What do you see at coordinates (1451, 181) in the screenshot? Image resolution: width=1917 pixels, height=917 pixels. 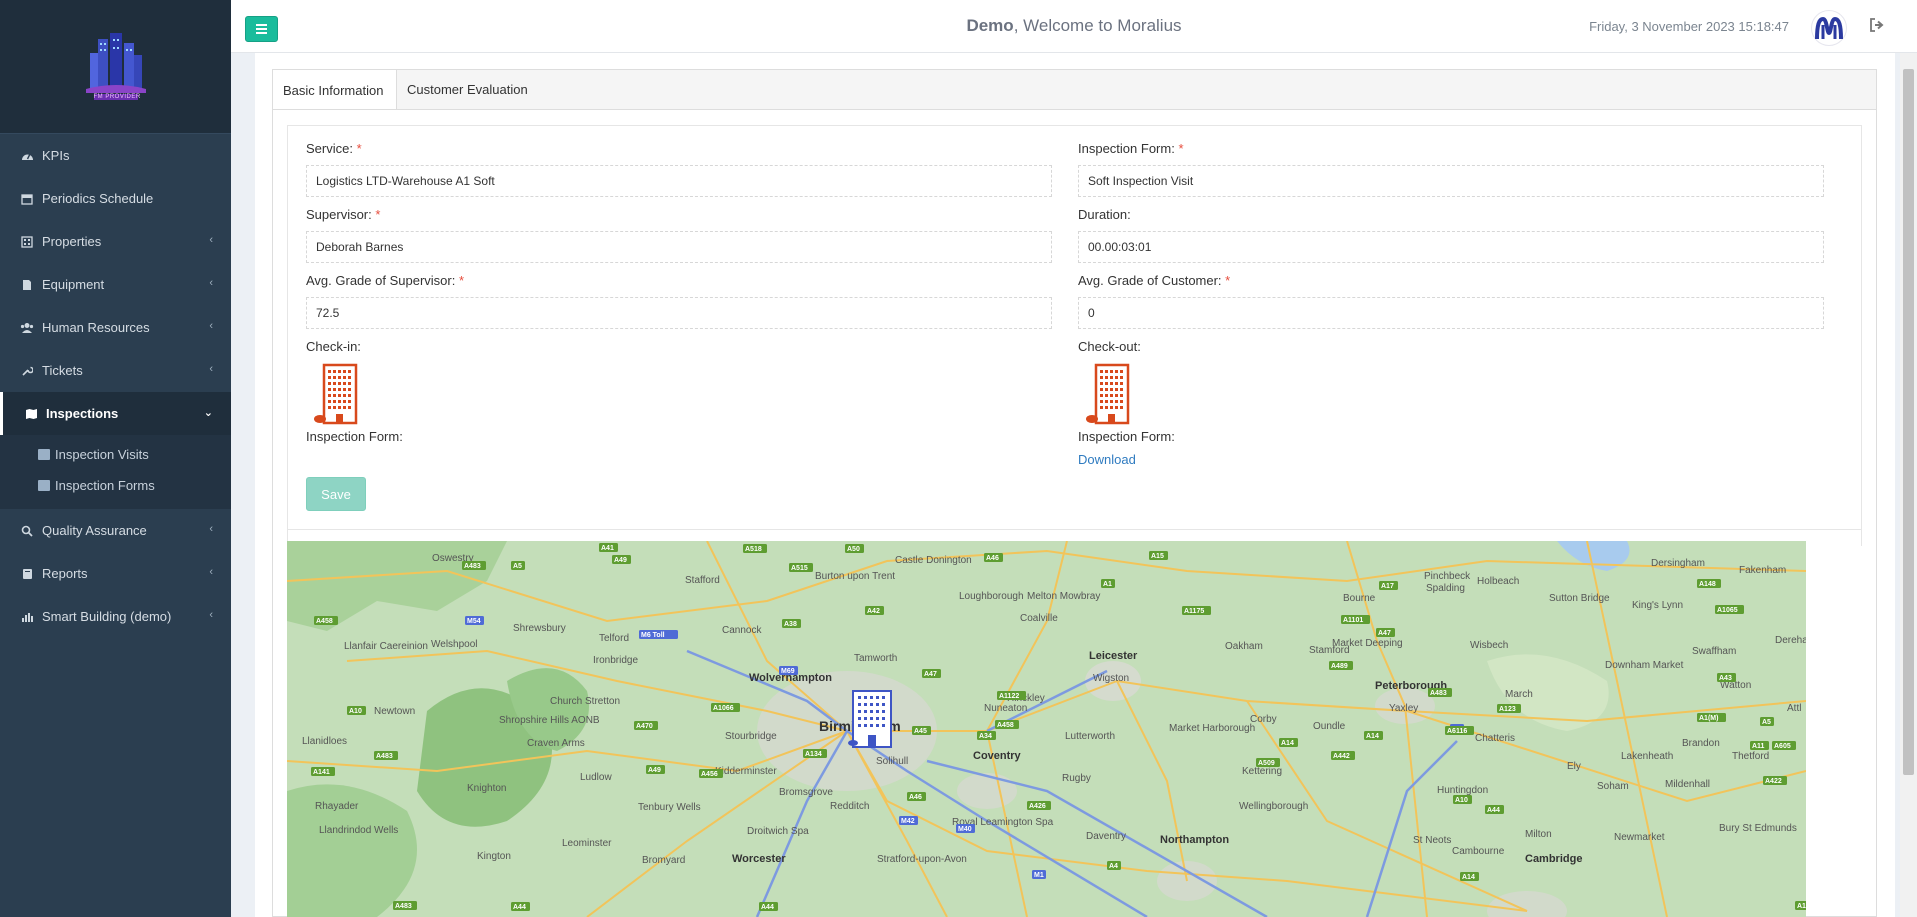 I see `inspection-form-input: Soft Inspection Visit` at bounding box center [1451, 181].